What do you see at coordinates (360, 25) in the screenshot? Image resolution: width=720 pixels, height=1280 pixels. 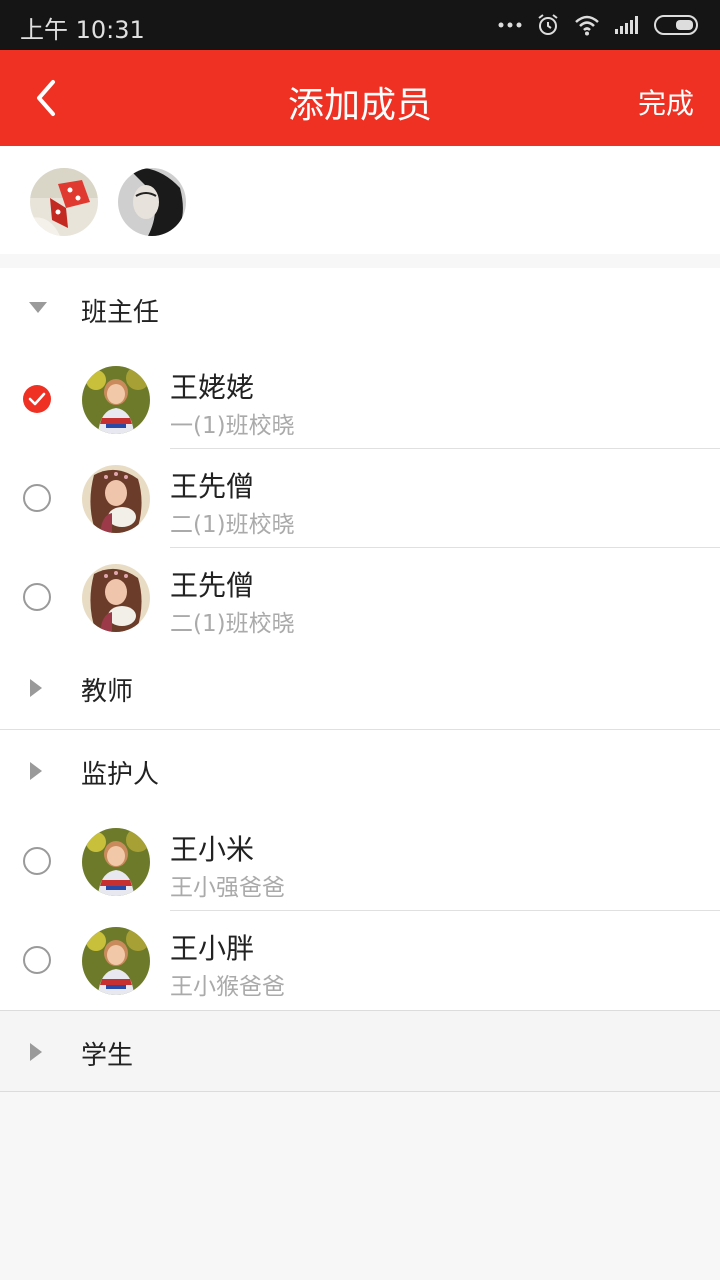 I see `status-bar: 上午 10:31` at bounding box center [360, 25].